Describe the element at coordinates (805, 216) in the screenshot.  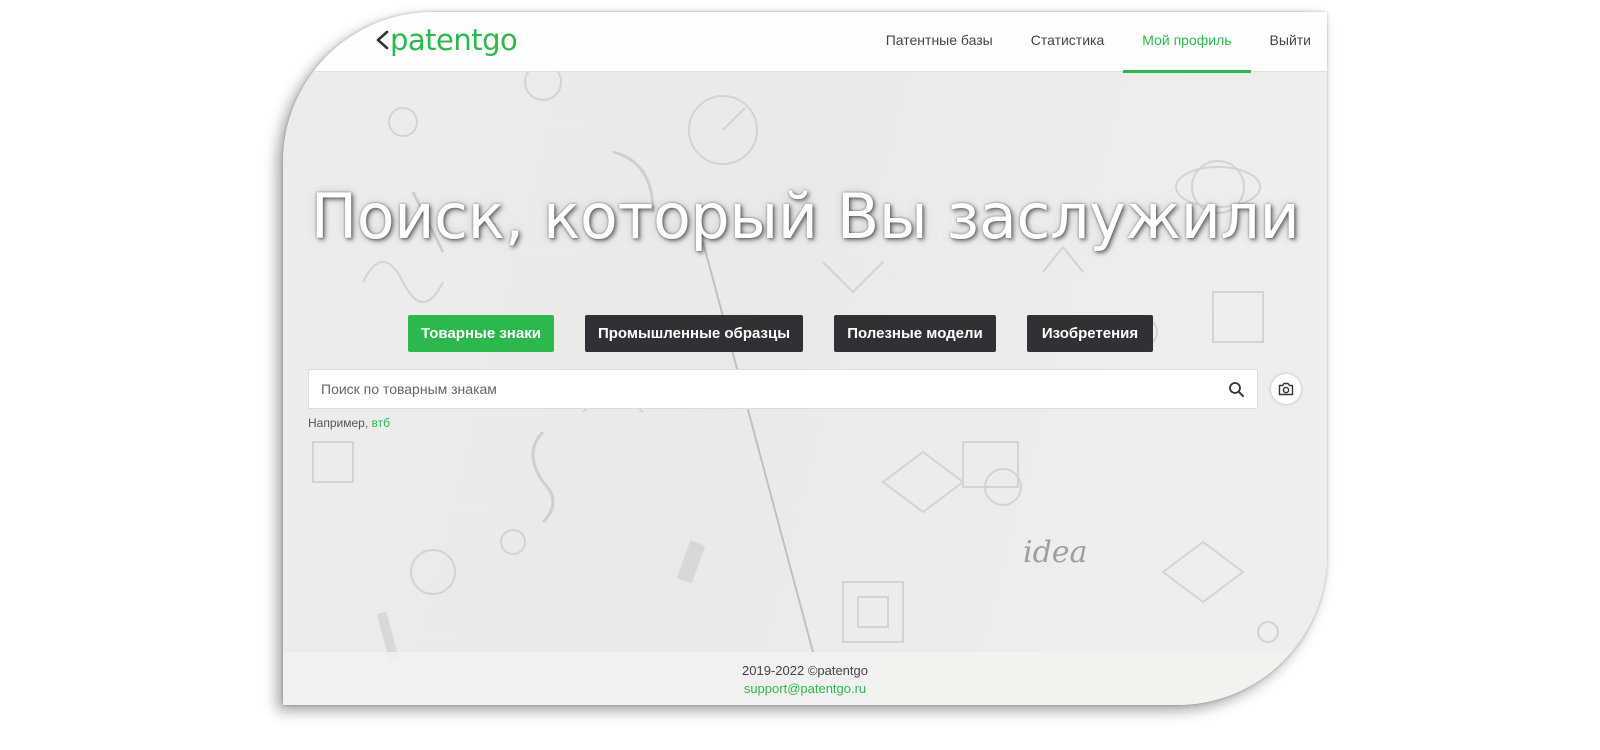
I see `hero-title: Поиск, который Вы заслужили` at that location.